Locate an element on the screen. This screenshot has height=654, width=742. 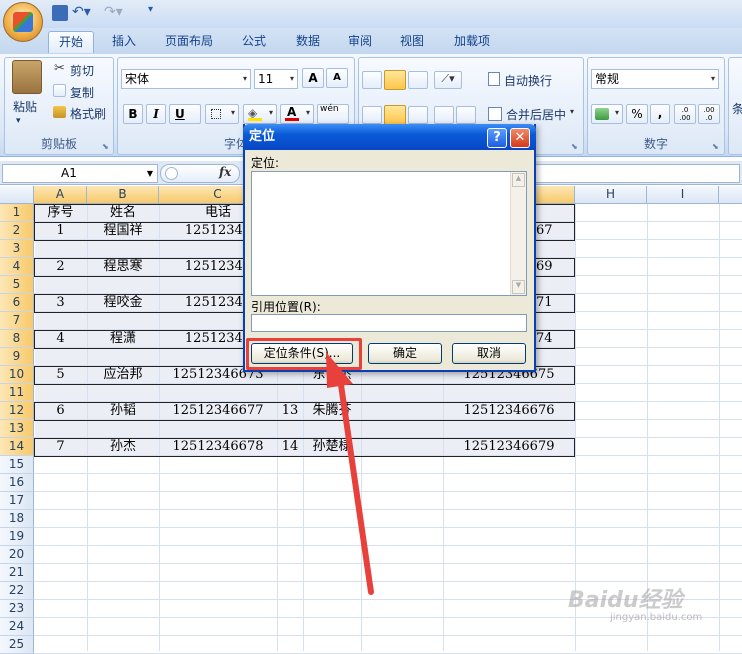
annotation-arrow is located at coordinates (350, 473).